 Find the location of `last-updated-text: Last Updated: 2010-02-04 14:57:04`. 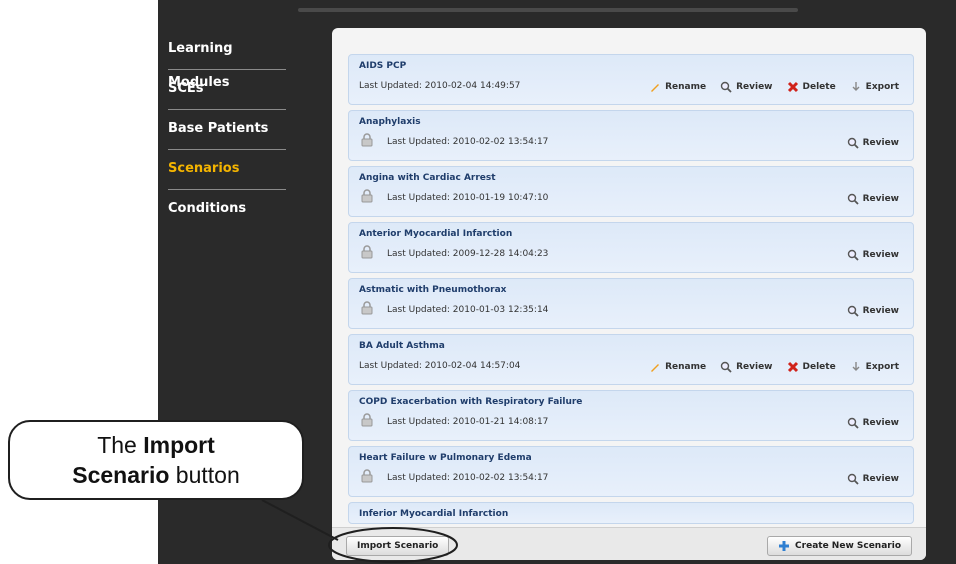

last-updated-text: Last Updated: 2010-02-04 14:57:04 is located at coordinates (440, 366).